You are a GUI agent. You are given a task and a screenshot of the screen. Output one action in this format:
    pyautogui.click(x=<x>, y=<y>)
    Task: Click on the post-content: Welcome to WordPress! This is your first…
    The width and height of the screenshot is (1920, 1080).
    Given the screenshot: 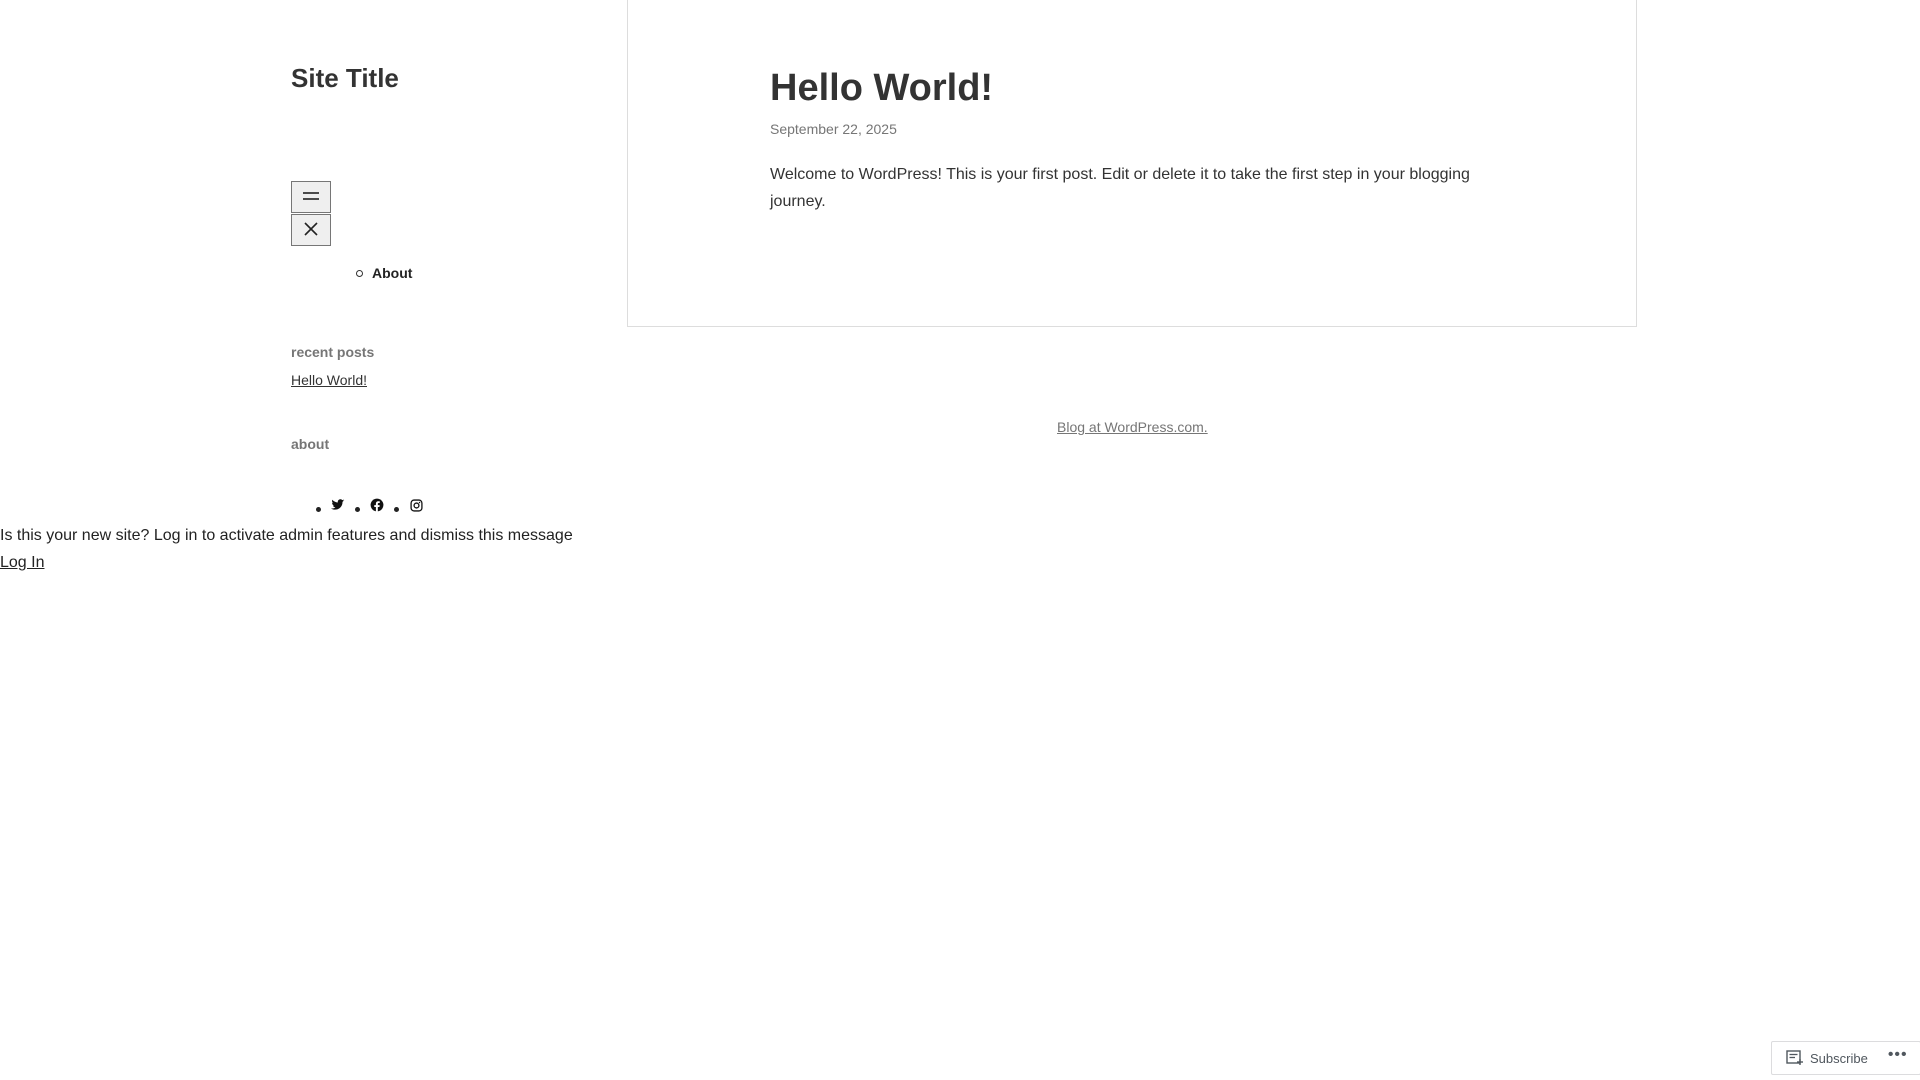 What is the action you would take?
    pyautogui.click(x=1120, y=188)
    